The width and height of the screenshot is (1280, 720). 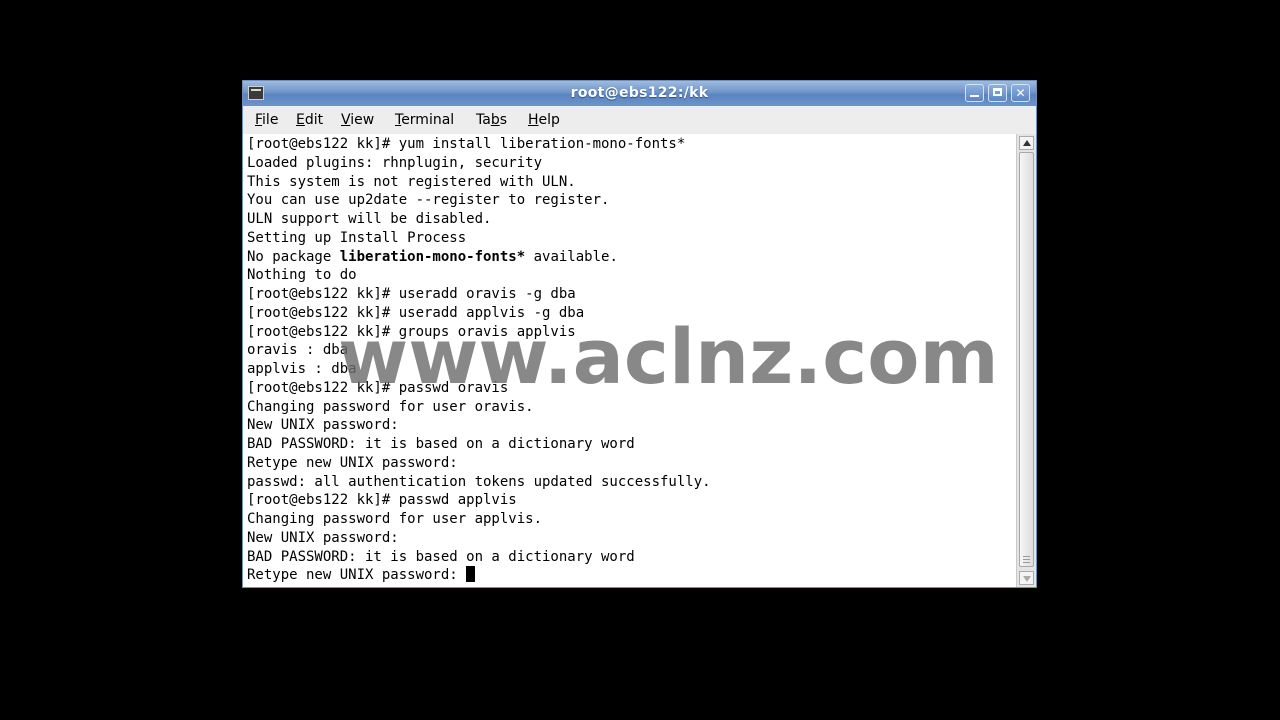 What do you see at coordinates (378, 387) in the screenshot?
I see `terminal-line: [root@ebs122 kk]# passwd oravis` at bounding box center [378, 387].